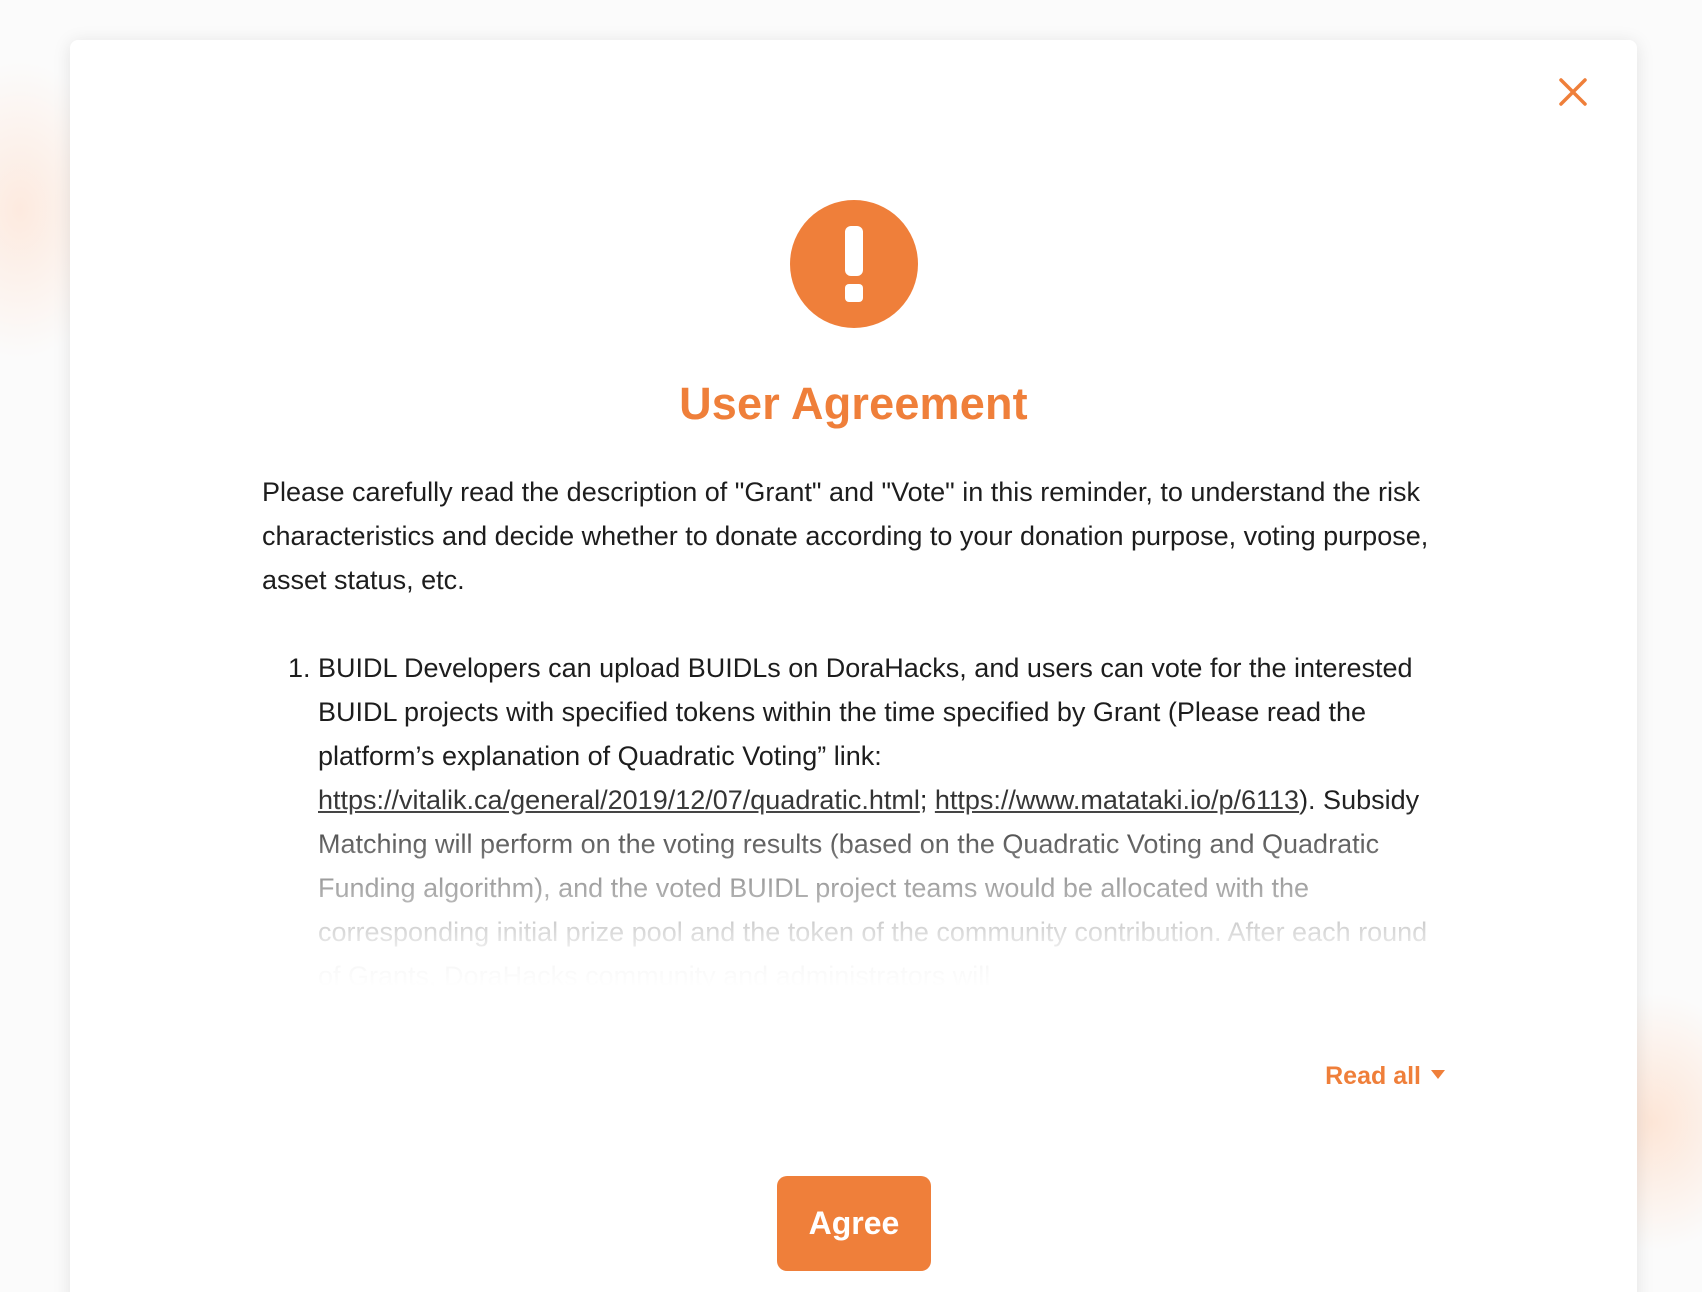 This screenshot has height=1292, width=1702. I want to click on close-icon, so click(1573, 92).